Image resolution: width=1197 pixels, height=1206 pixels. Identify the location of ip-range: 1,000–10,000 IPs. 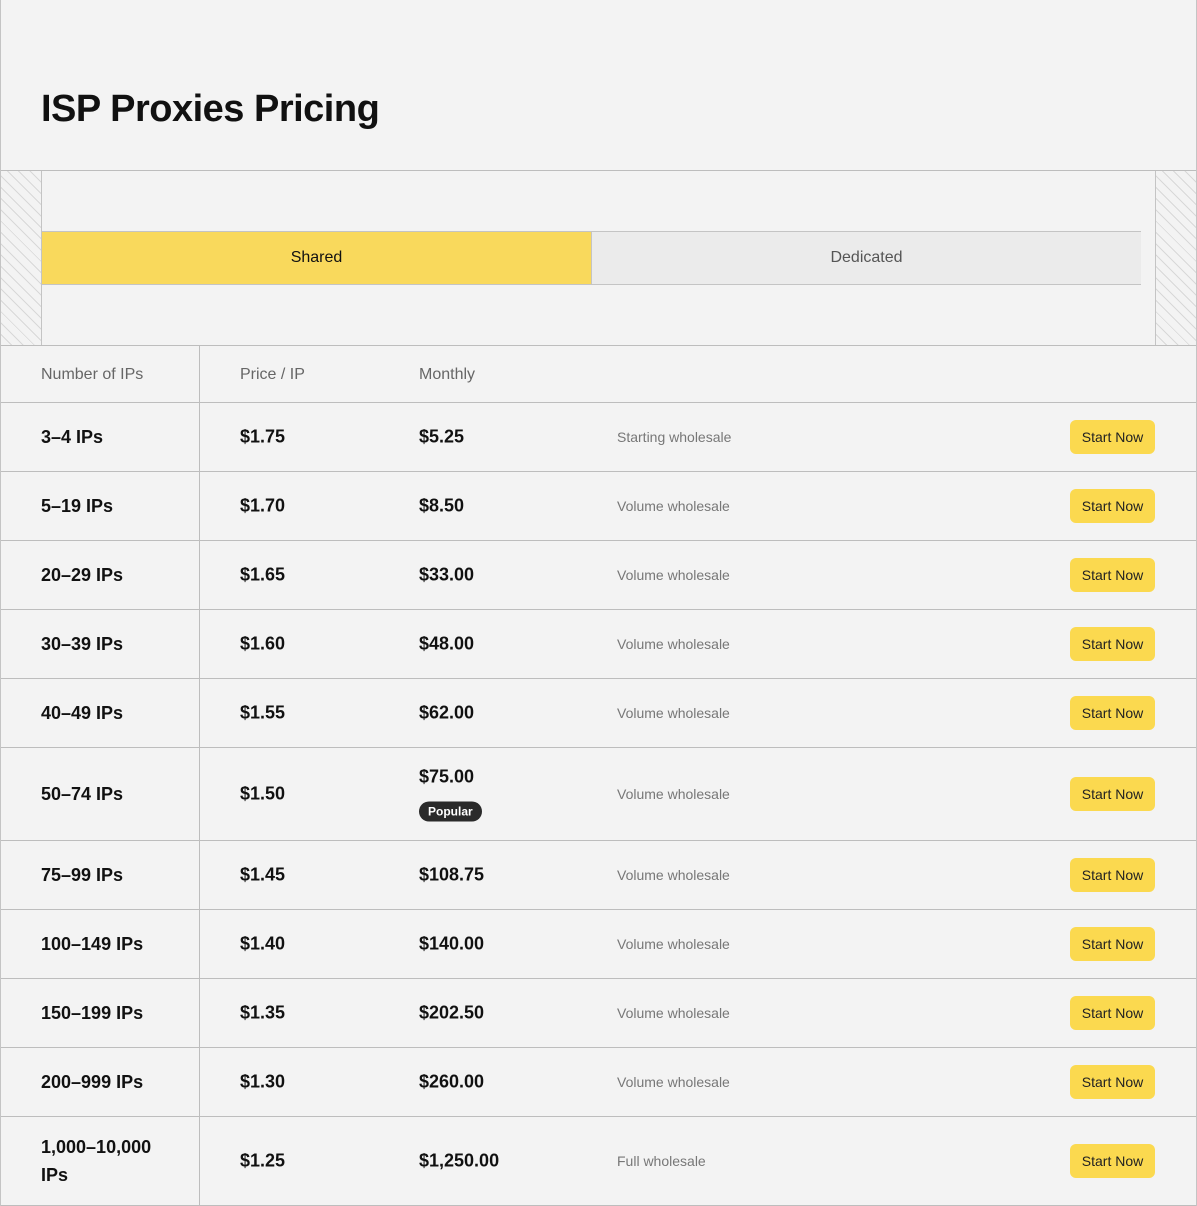
(96, 1161).